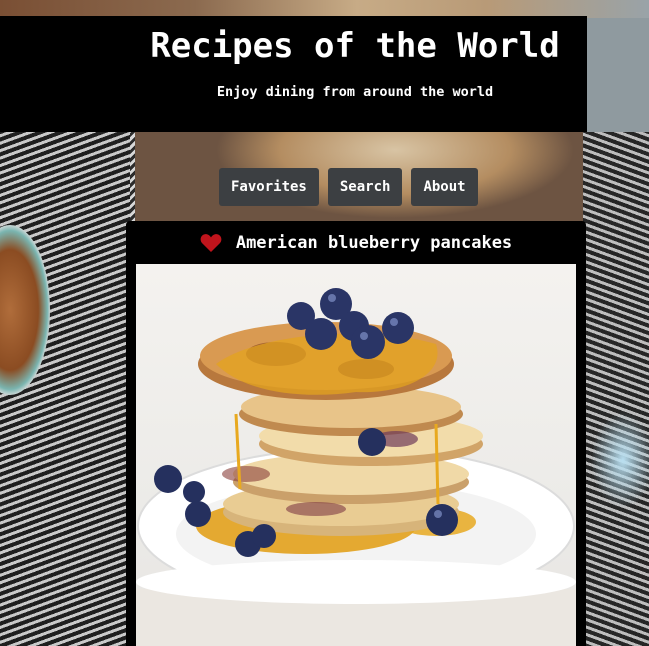 The height and width of the screenshot is (646, 649). I want to click on nav-search-button: Search, so click(365, 187).